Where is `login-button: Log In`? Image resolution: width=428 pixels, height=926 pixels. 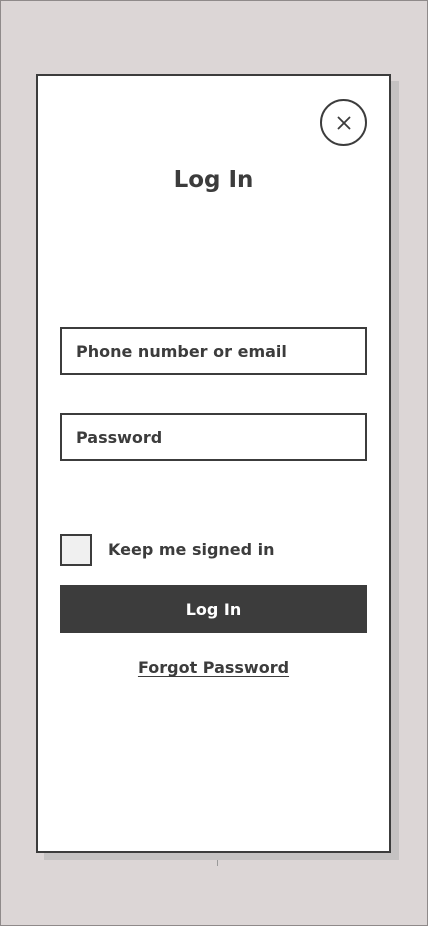
login-button: Log In is located at coordinates (213, 609).